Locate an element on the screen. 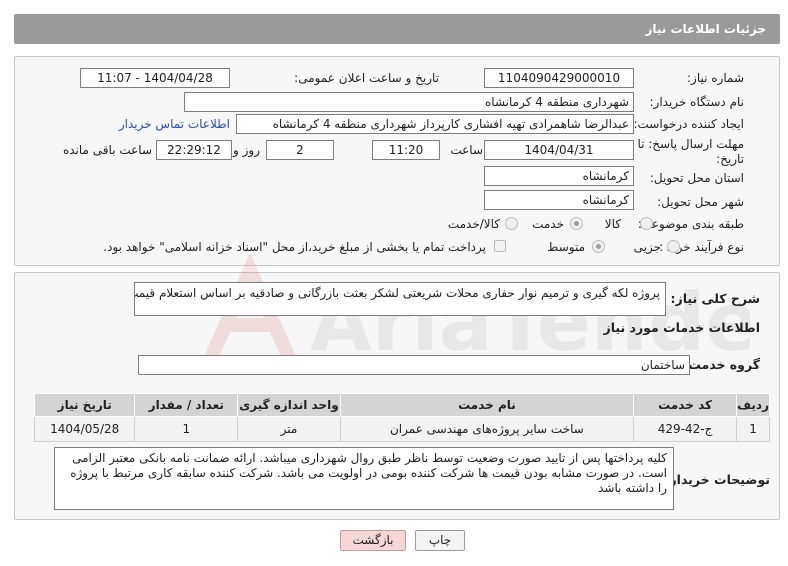 Image resolution: width=788 pixels, height=566 pixels. page-title: جزئیات اطلاعات نیاز is located at coordinates (705, 29).